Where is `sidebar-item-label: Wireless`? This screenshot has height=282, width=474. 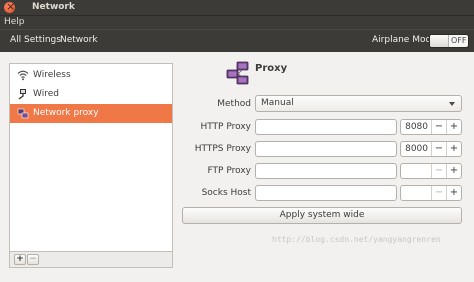
sidebar-item-label: Wireless is located at coordinates (52, 75).